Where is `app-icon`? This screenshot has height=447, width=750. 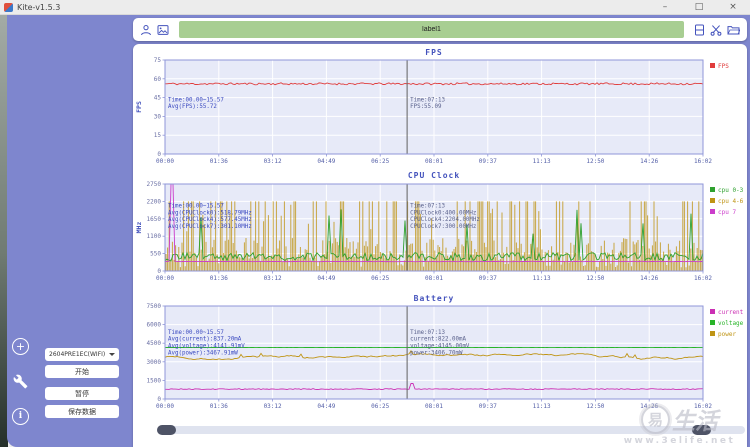 app-icon is located at coordinates (8, 7).